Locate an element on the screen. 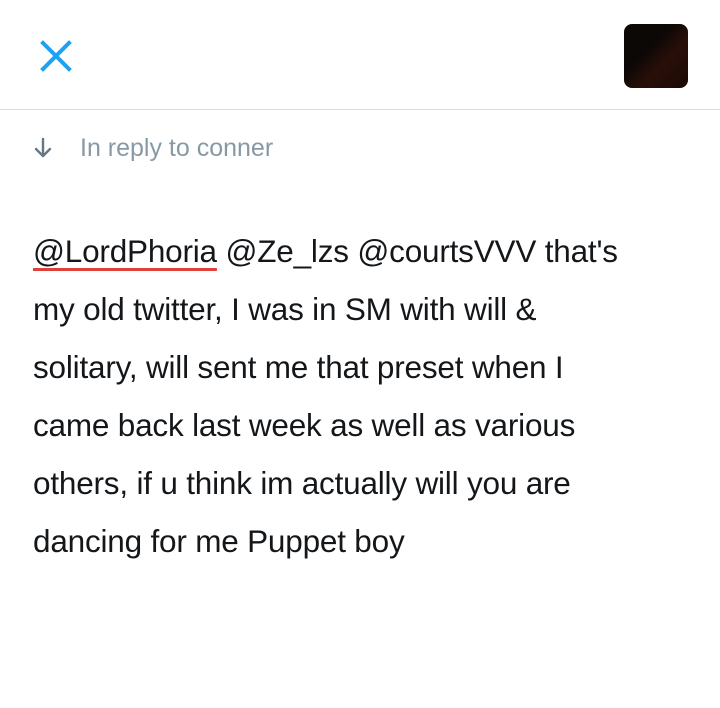 This screenshot has width=720, height=708. tweet-line-1: @LordPhoria @Ze_lzs @courtsVVV that's is located at coordinates (365, 251).